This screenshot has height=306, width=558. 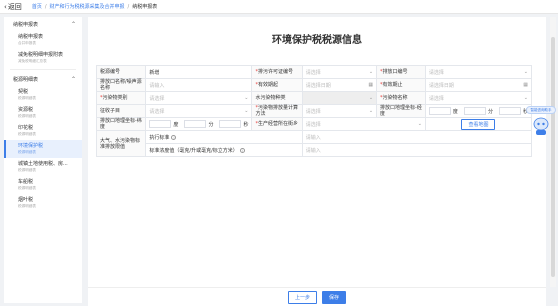 What do you see at coordinates (26, 182) in the screenshot?
I see `sidebar-item-label: 车船税` at bounding box center [26, 182].